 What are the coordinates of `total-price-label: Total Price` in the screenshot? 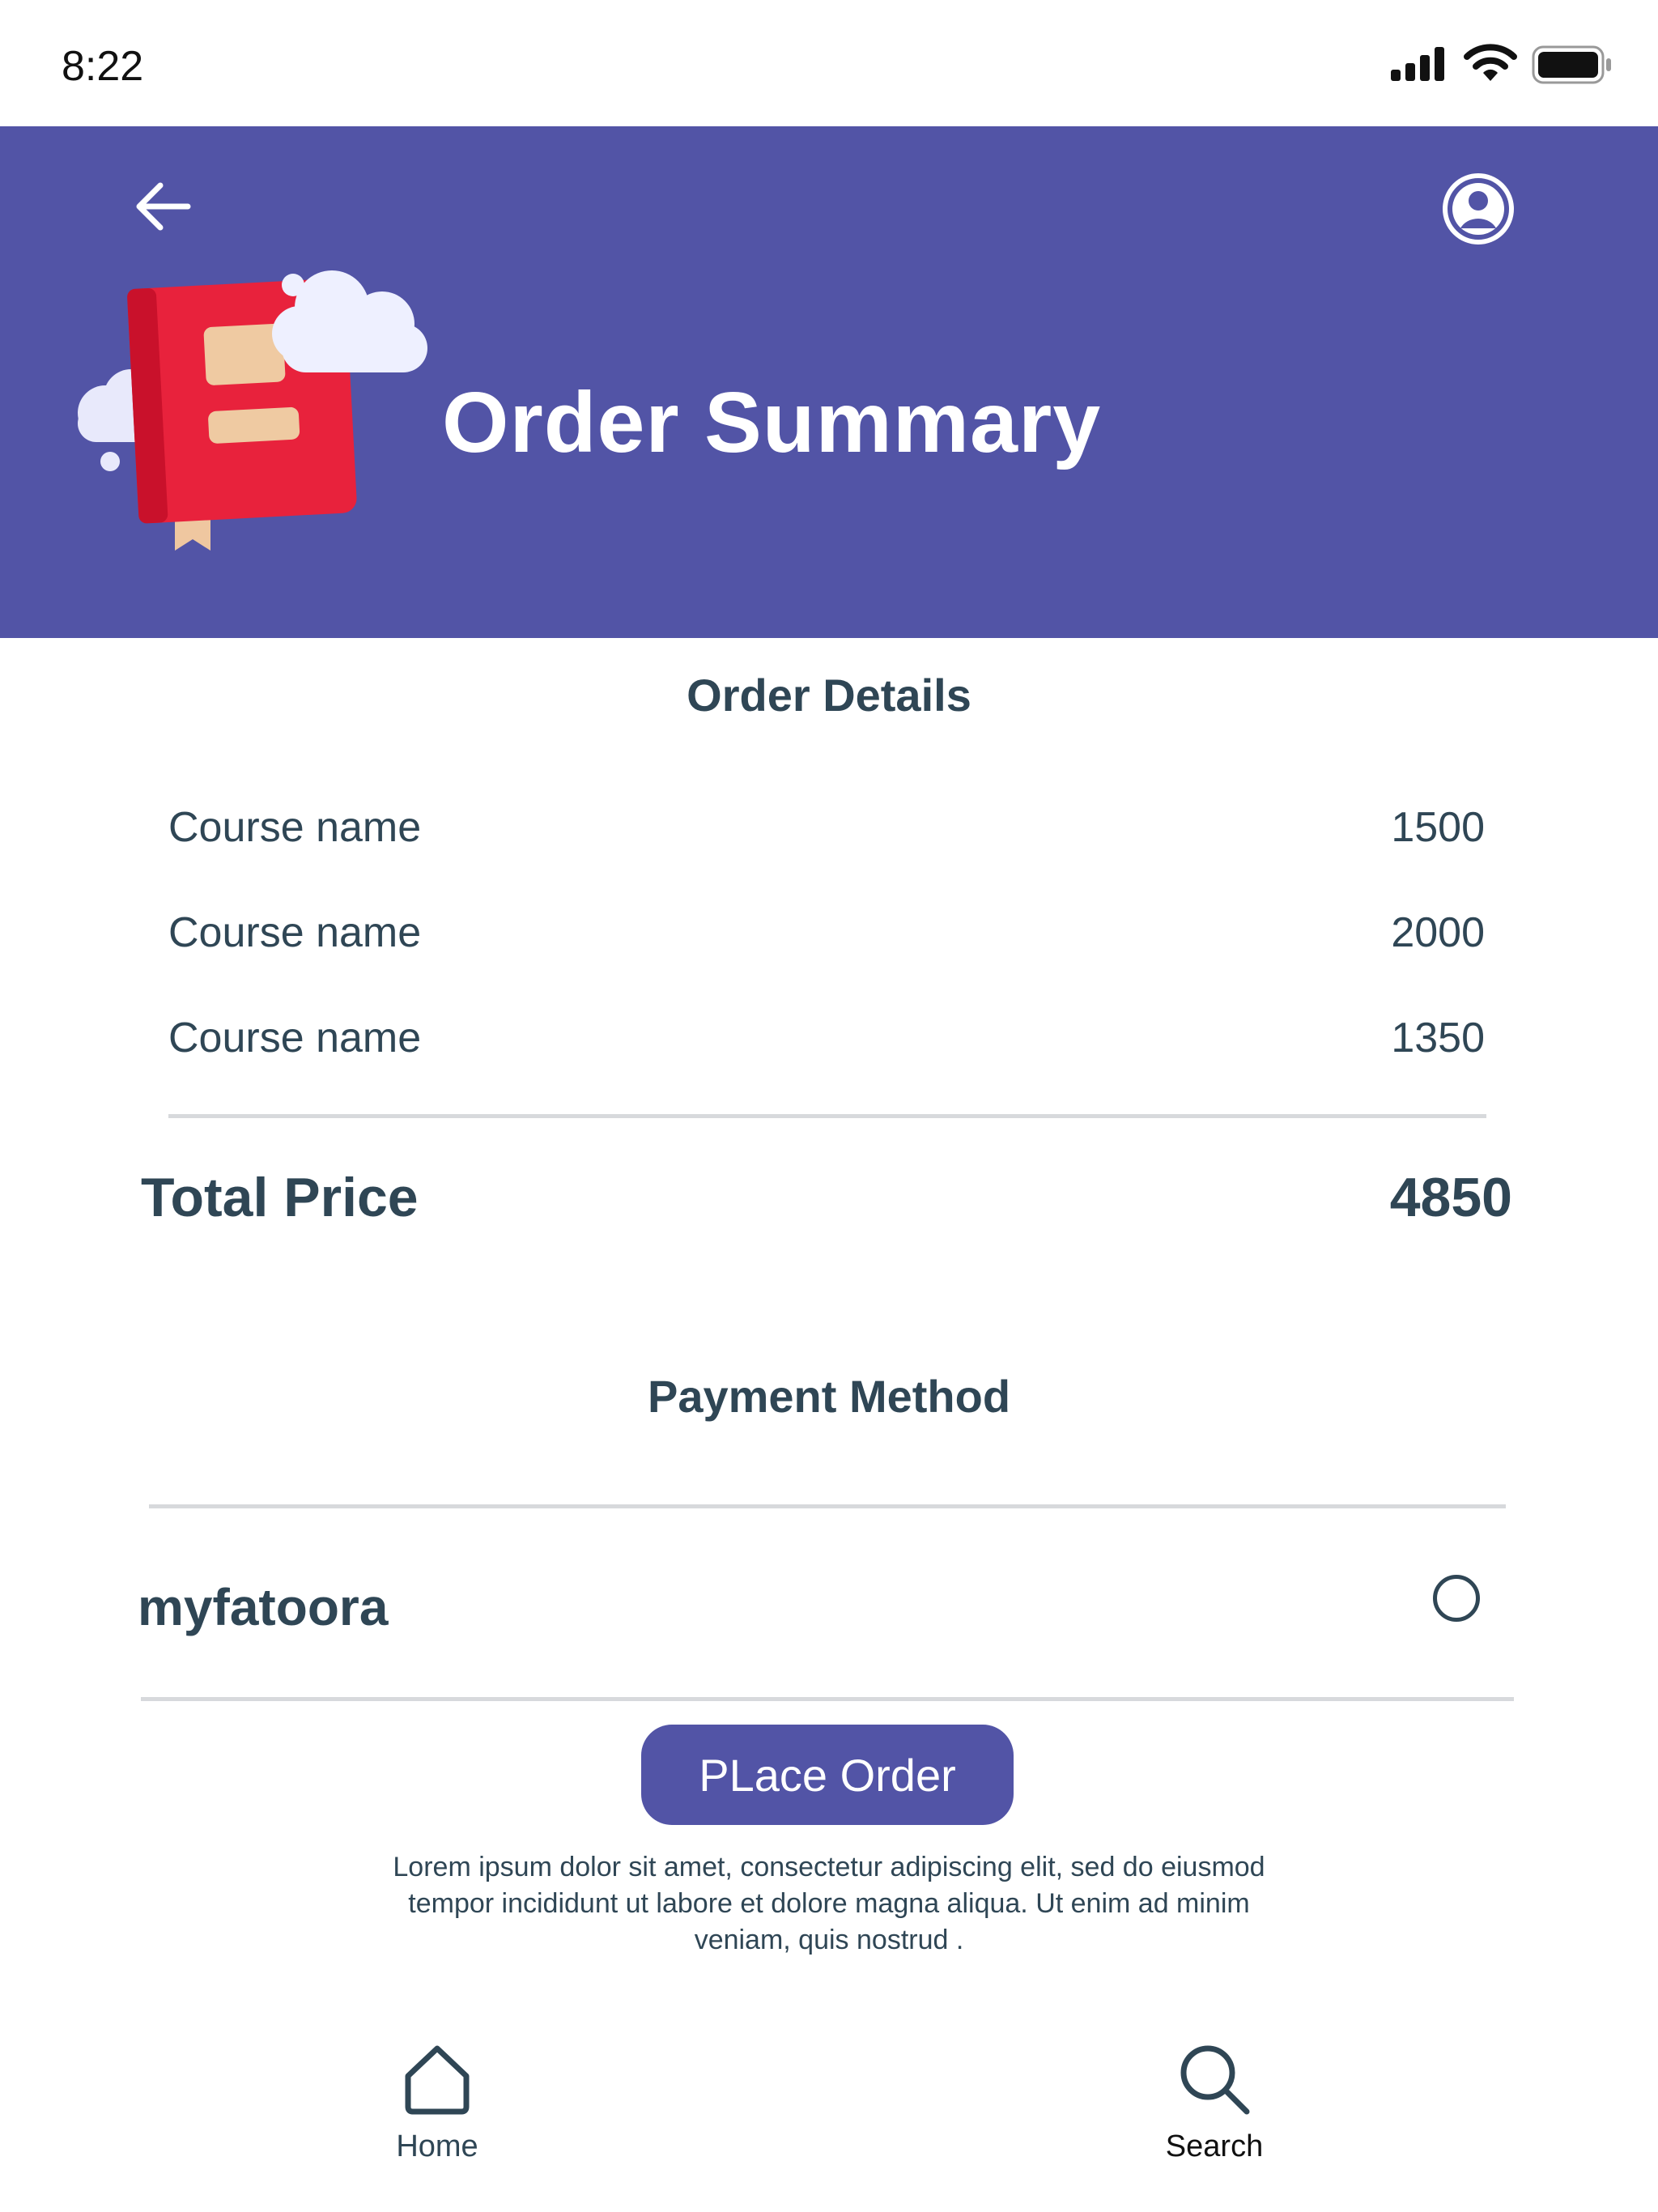 It's located at (280, 1197).